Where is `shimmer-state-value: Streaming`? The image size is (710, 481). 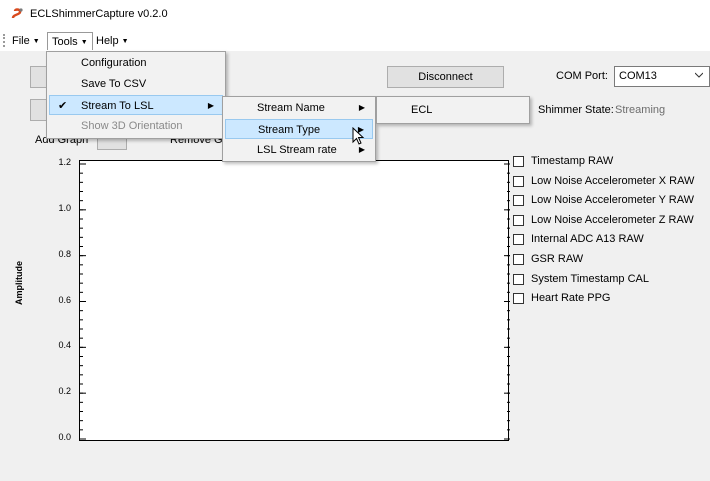
shimmer-state-value: Streaming is located at coordinates (640, 110).